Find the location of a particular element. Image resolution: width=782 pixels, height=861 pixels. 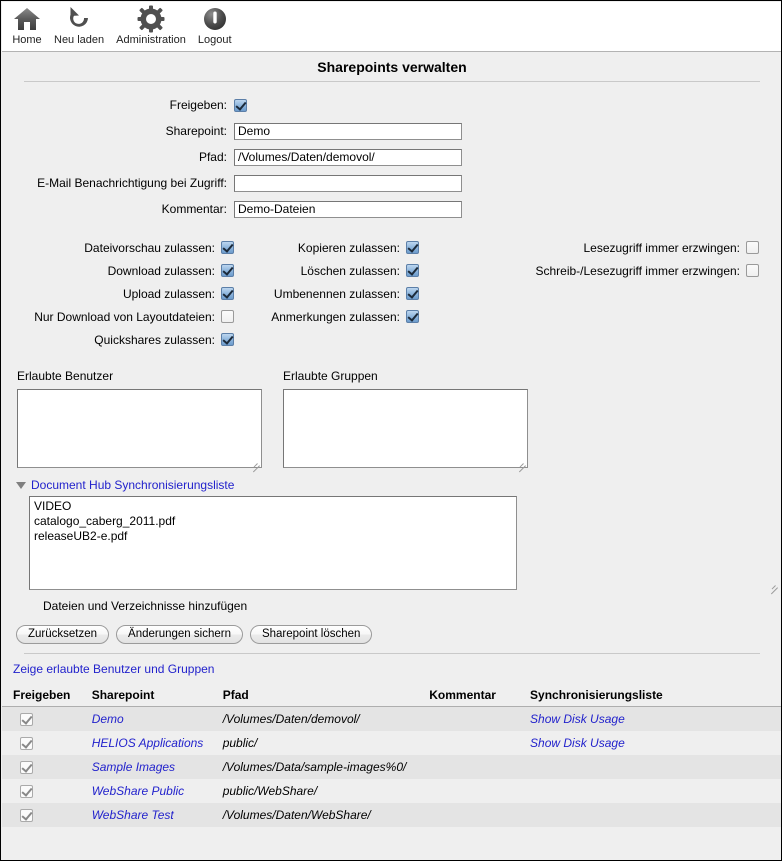

sync-list-textarea is located at coordinates (273, 543).